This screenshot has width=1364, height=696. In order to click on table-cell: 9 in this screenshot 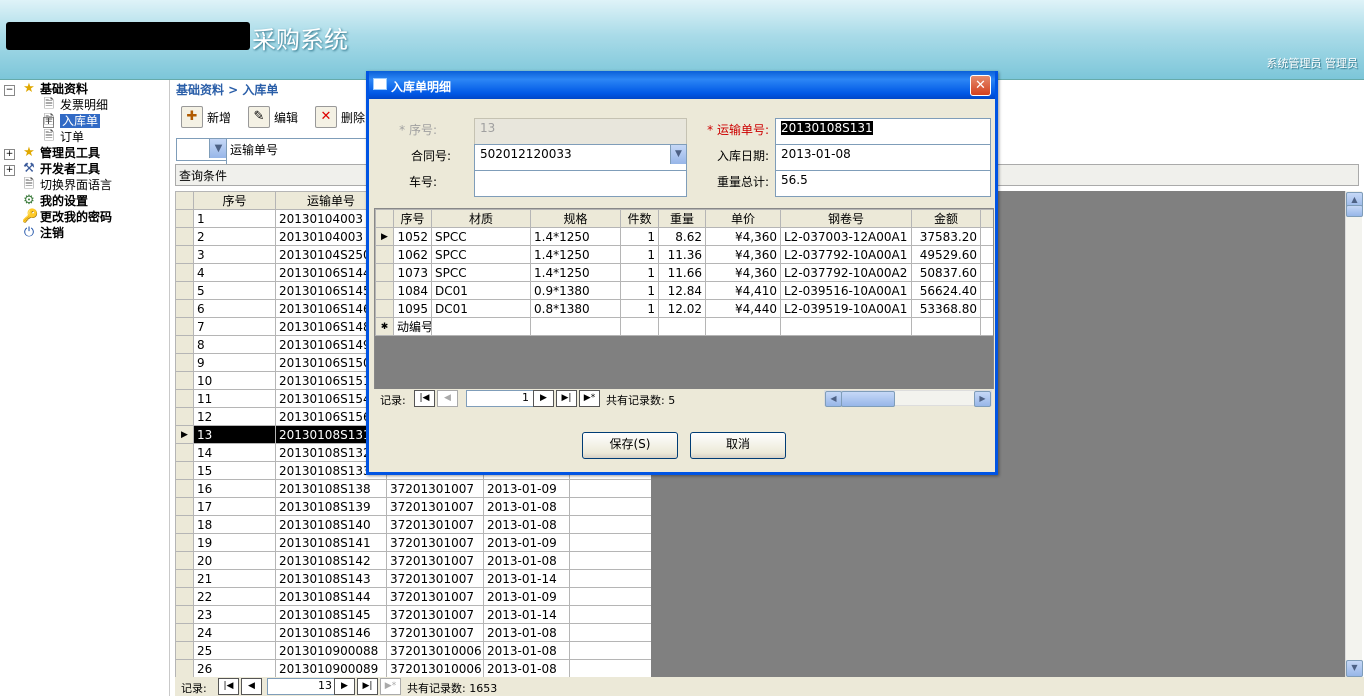, I will do `click(234, 362)`.